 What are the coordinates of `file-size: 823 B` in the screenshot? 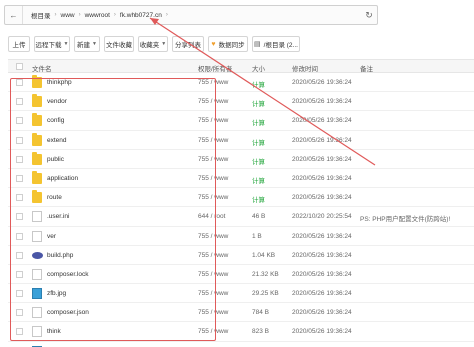 It's located at (260, 332).